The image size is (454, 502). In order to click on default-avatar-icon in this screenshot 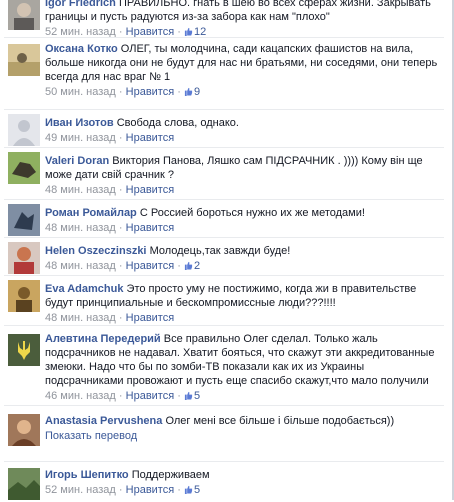, I will do `click(24, 130)`.